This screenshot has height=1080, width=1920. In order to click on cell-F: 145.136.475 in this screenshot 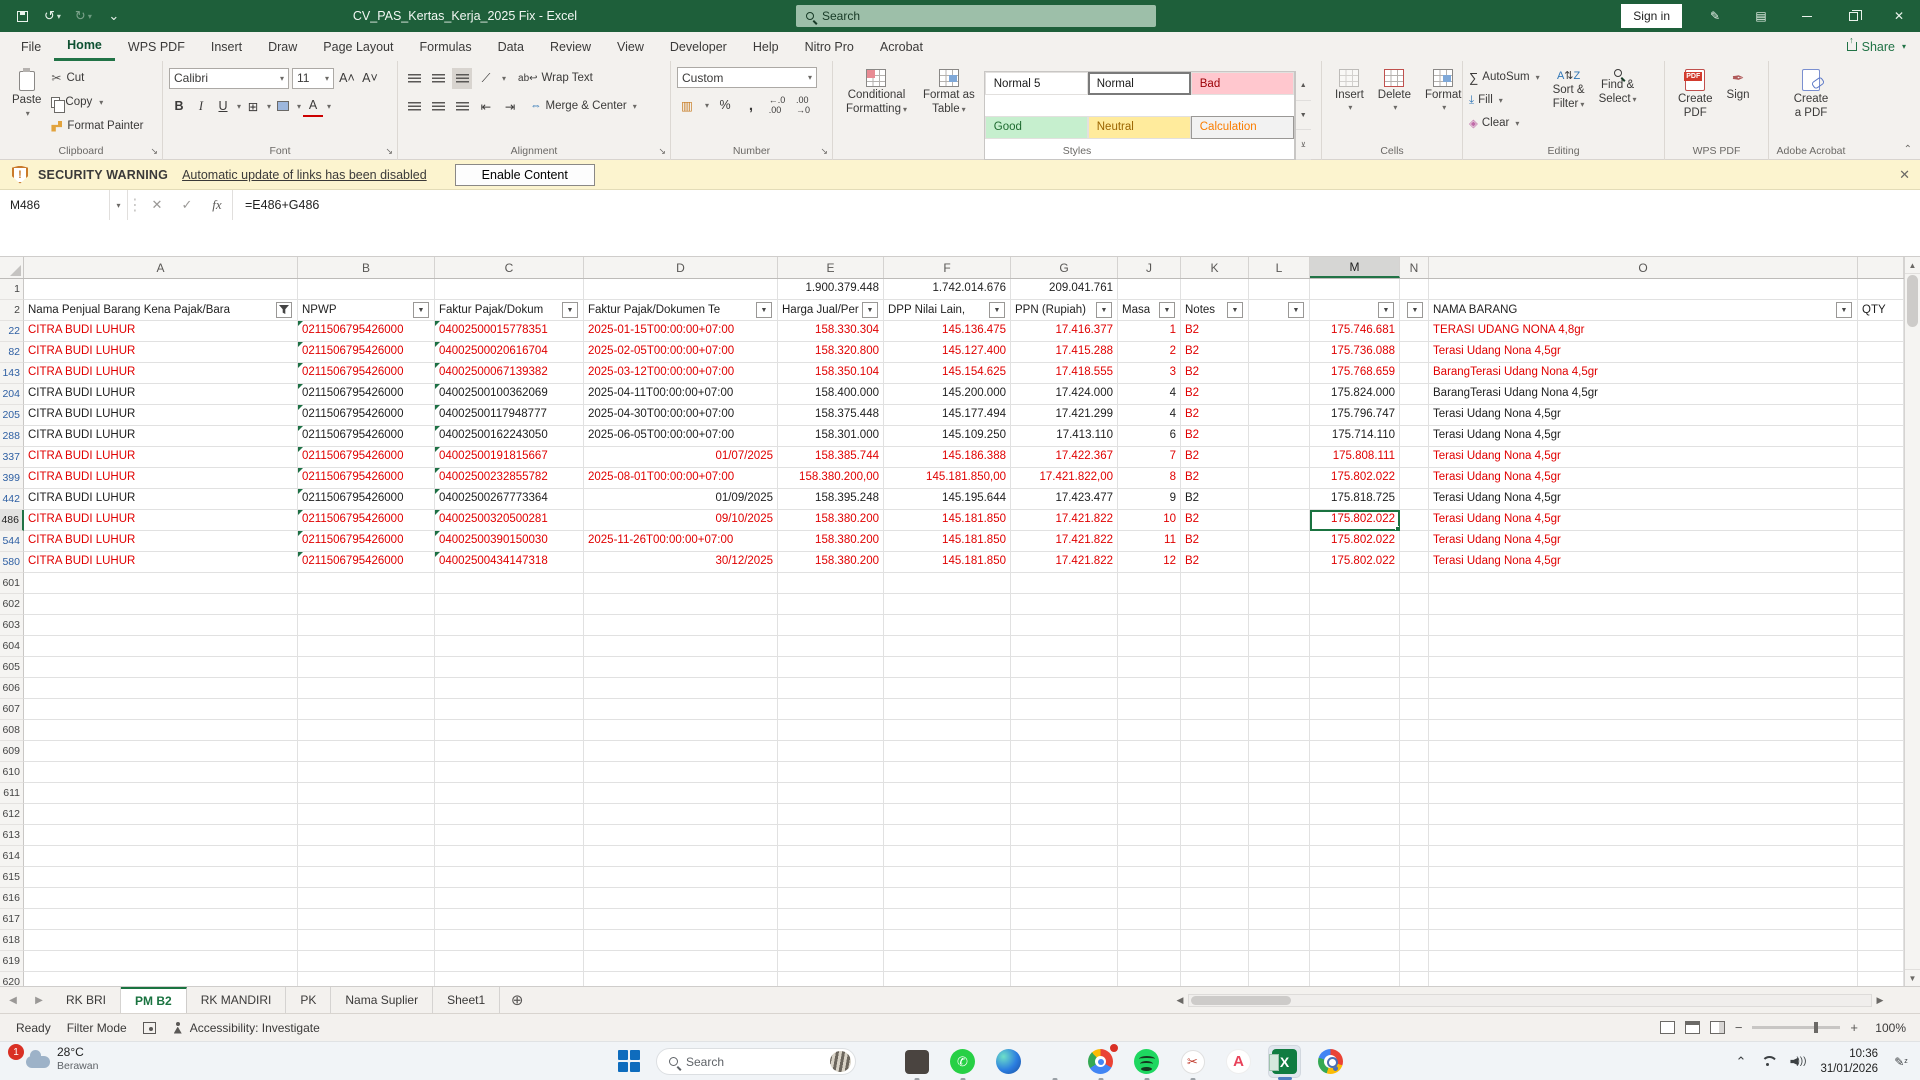, I will do `click(947, 331)`.